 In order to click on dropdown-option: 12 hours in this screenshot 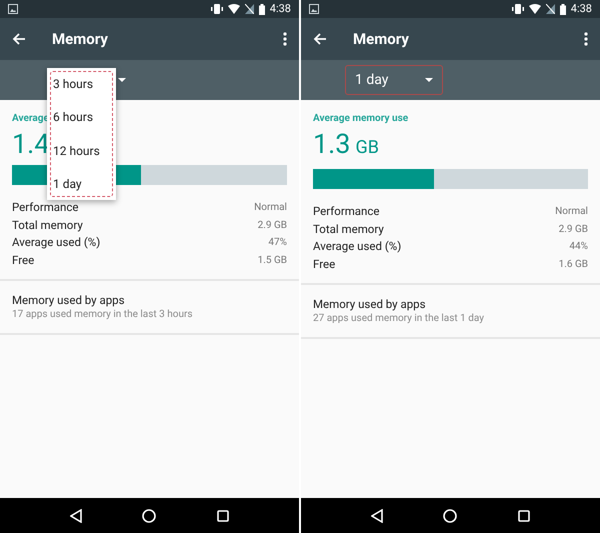, I will do `click(81, 150)`.